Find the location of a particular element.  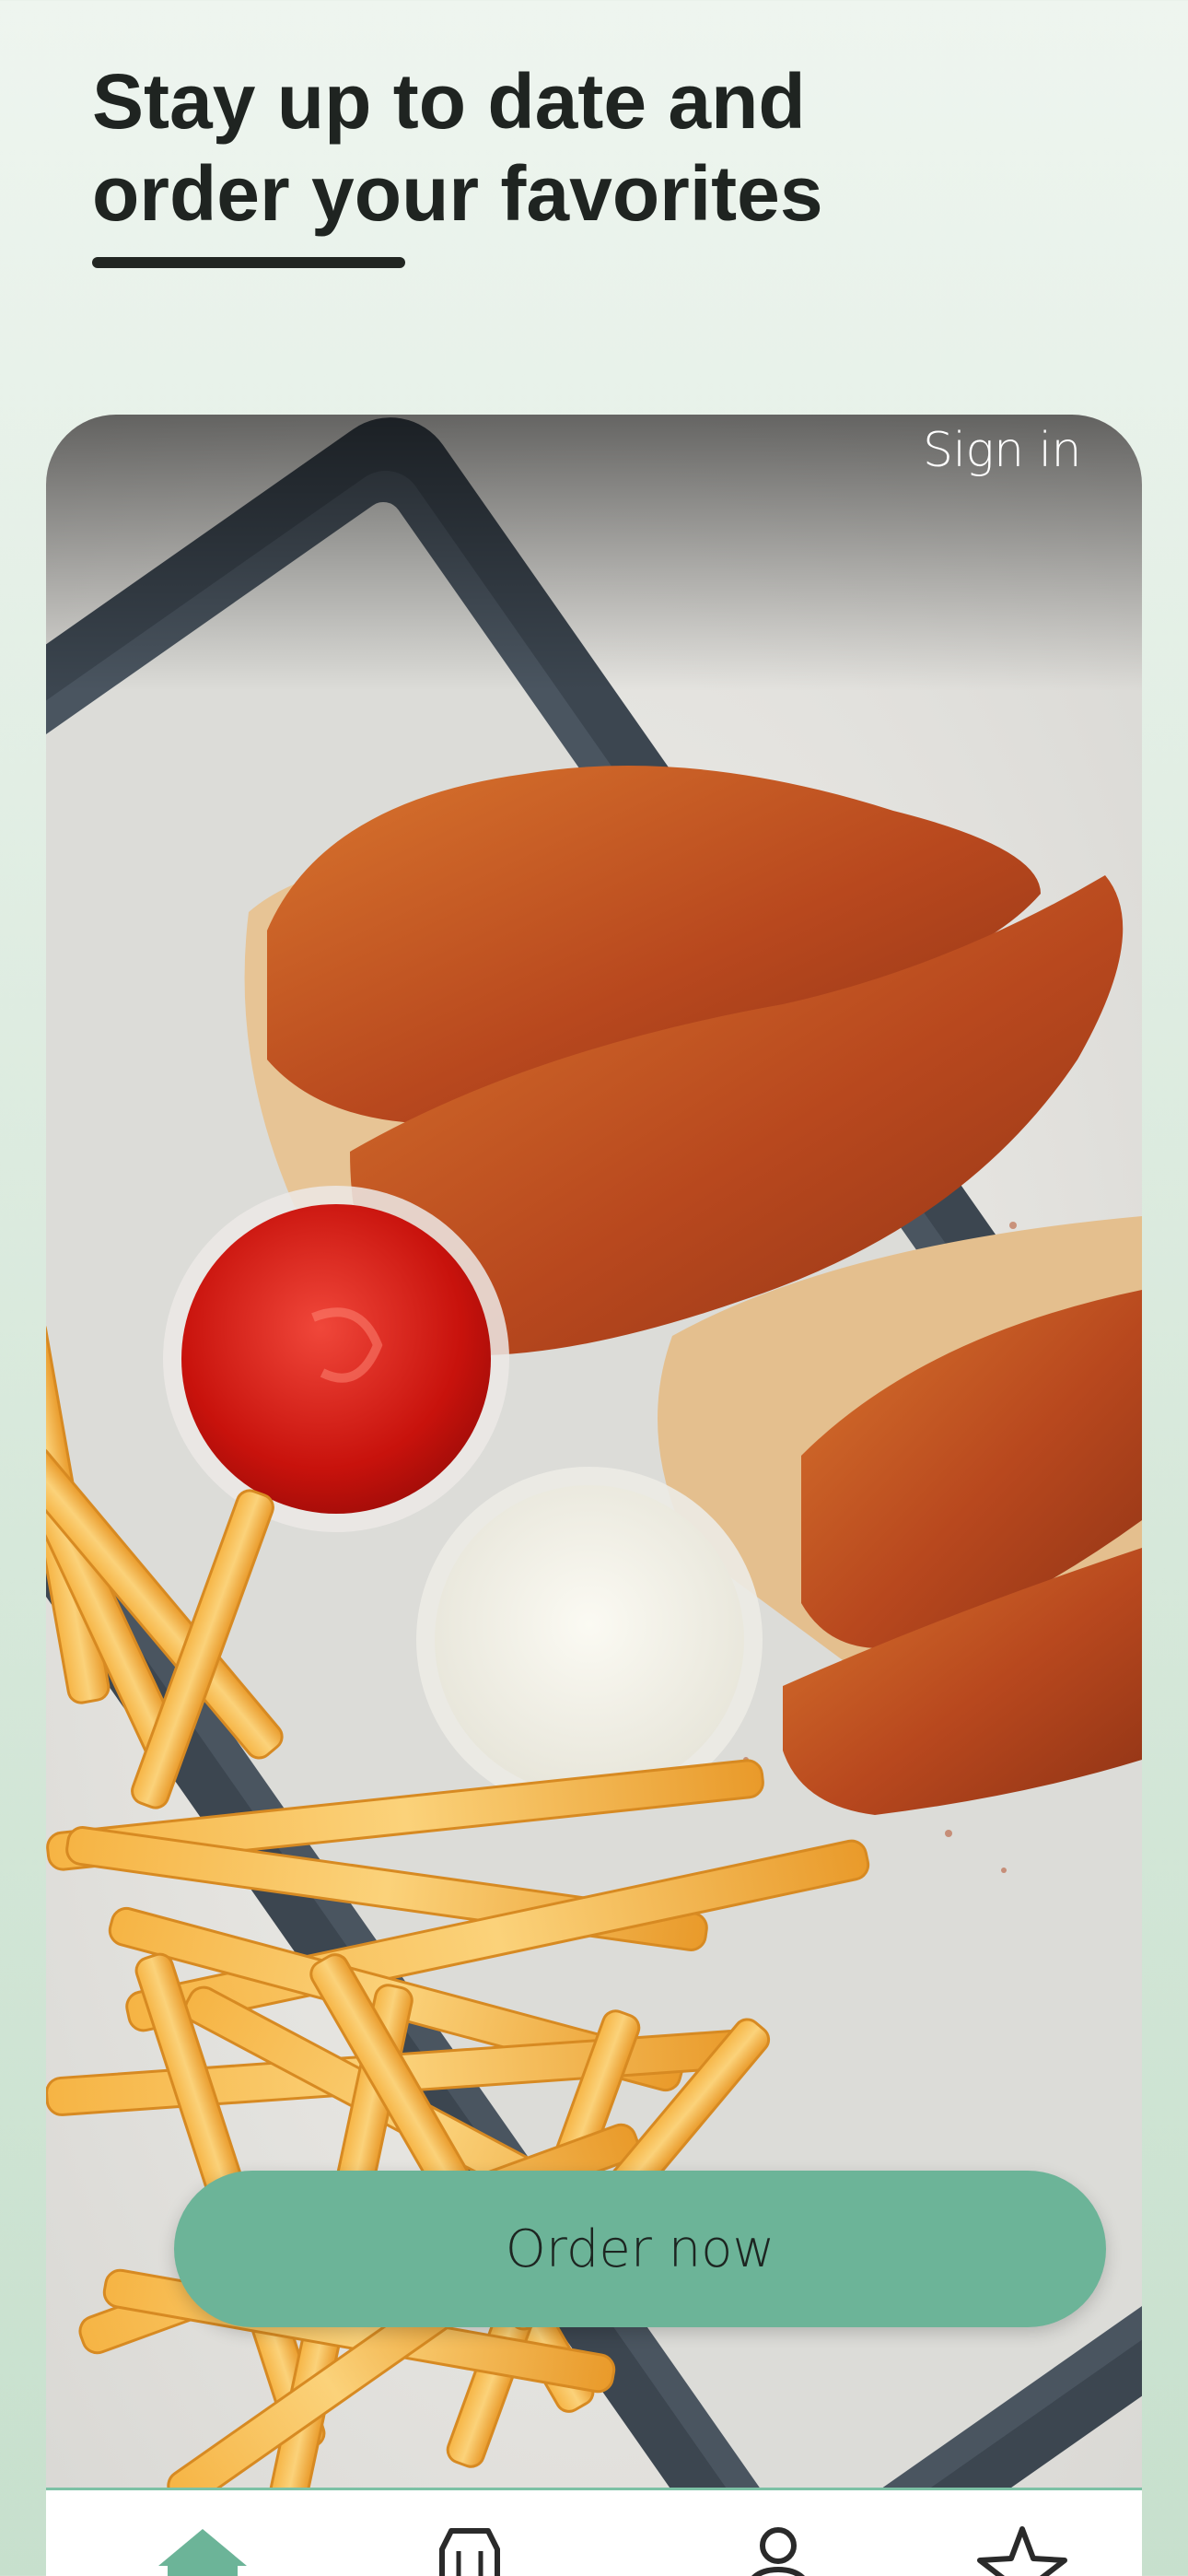

user-icon is located at coordinates (778, 2551).